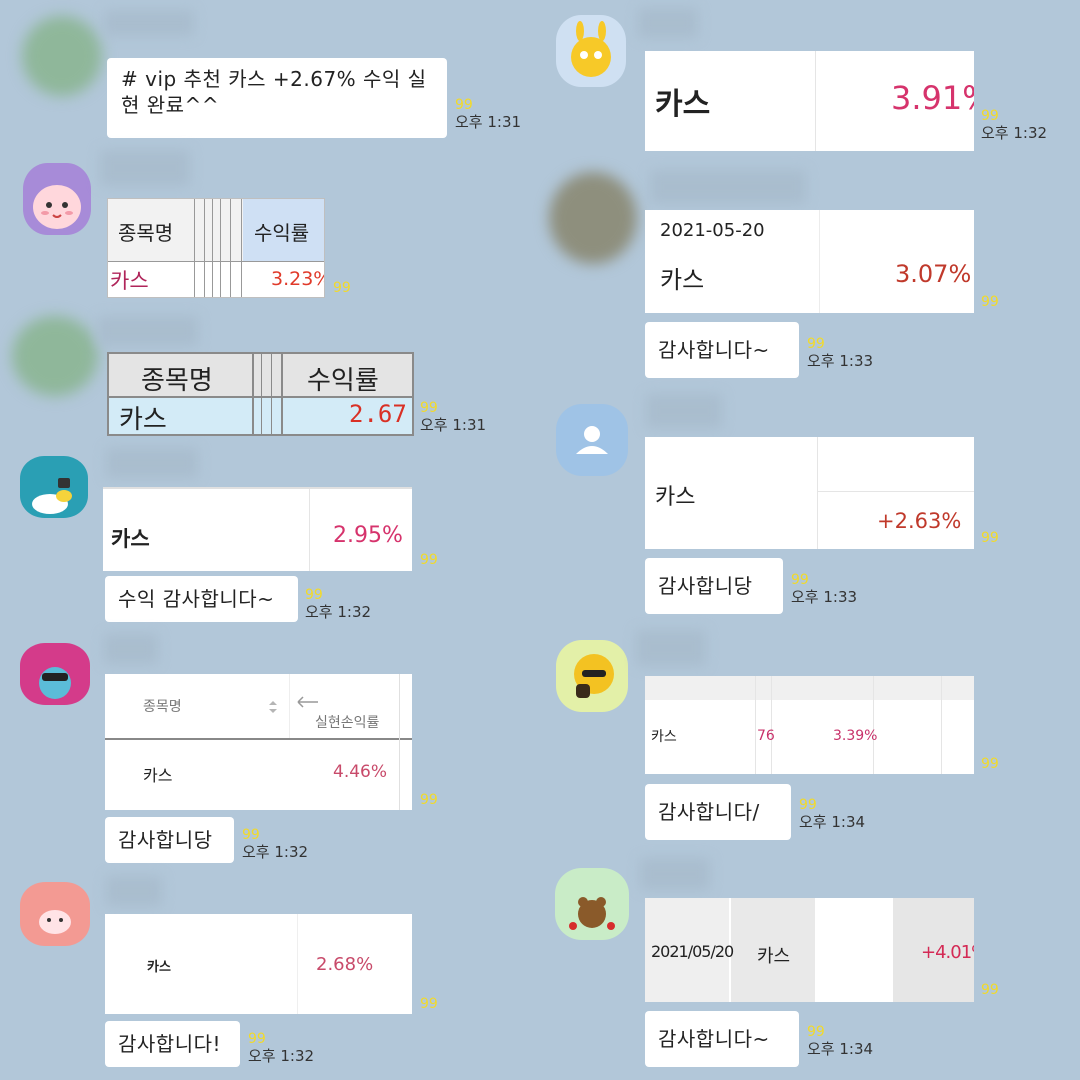 This screenshot has width=1080, height=1080. What do you see at coordinates (201, 599) in the screenshot?
I see `chat-bubble: 수익 감사합니다~` at bounding box center [201, 599].